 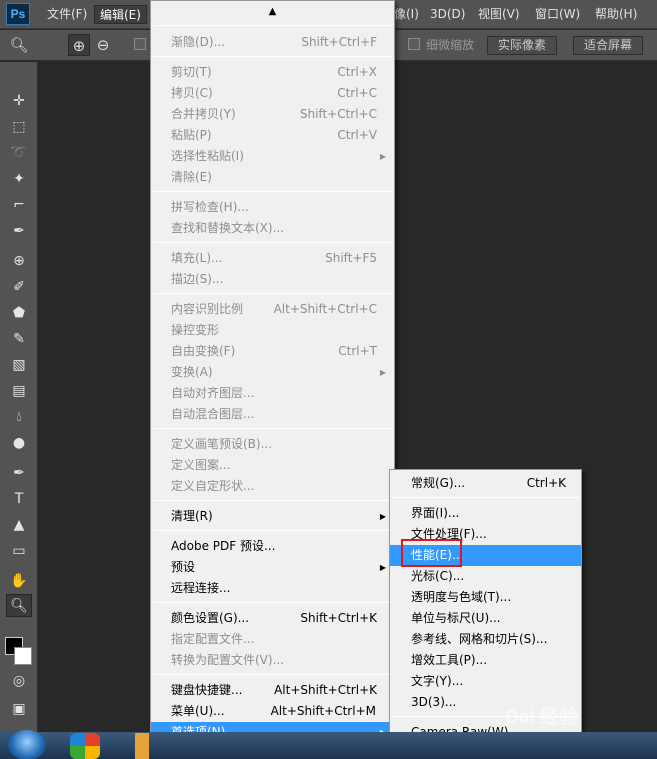 I want to click on menu-item-paste: 粘贴(P) Ctrl+V, so click(x=272, y=135).